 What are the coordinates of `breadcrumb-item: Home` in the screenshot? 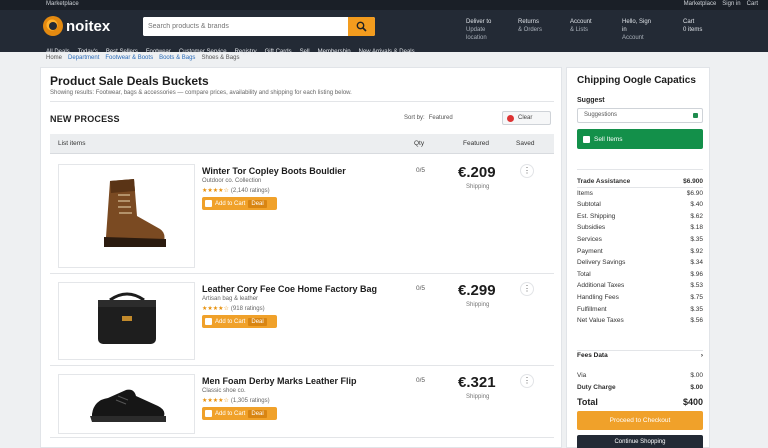 It's located at (54, 58).